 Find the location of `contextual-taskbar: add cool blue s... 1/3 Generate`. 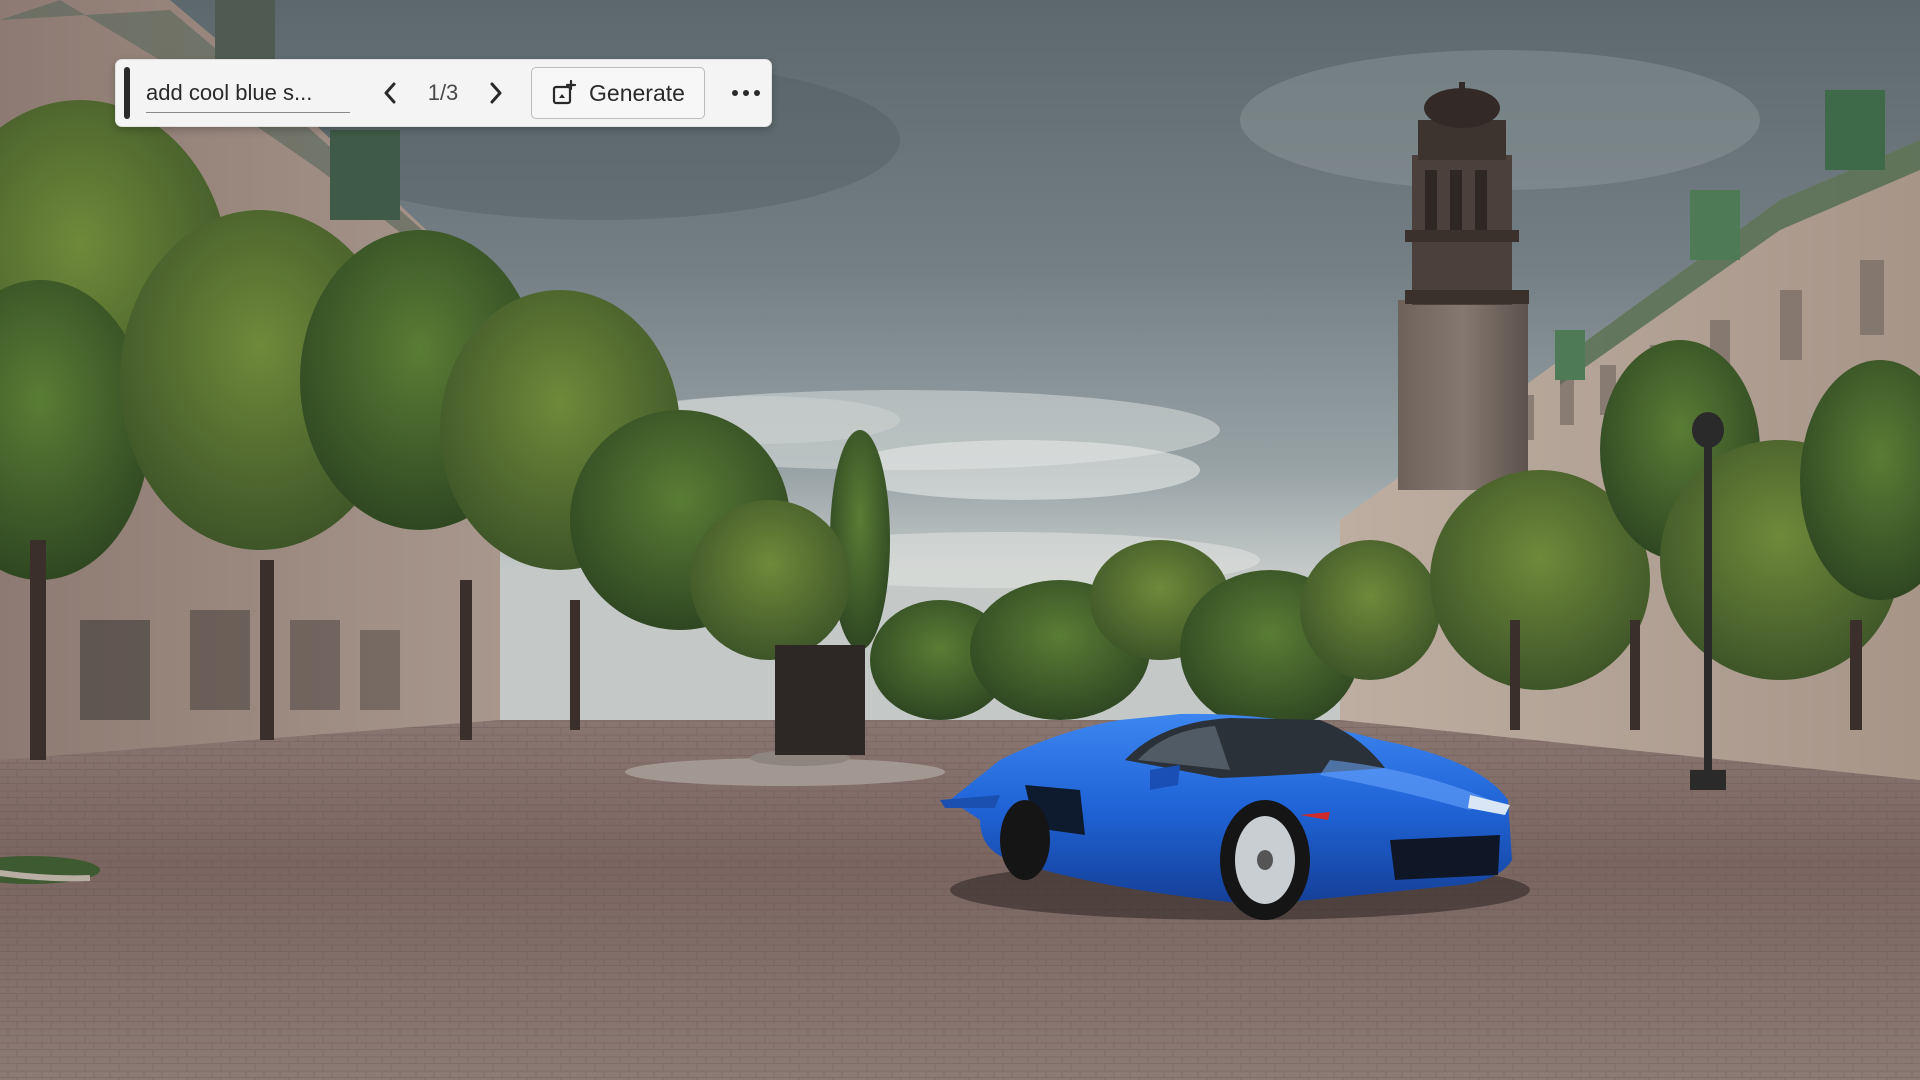

contextual-taskbar: add cool blue s... 1/3 Generate is located at coordinates (443, 93).